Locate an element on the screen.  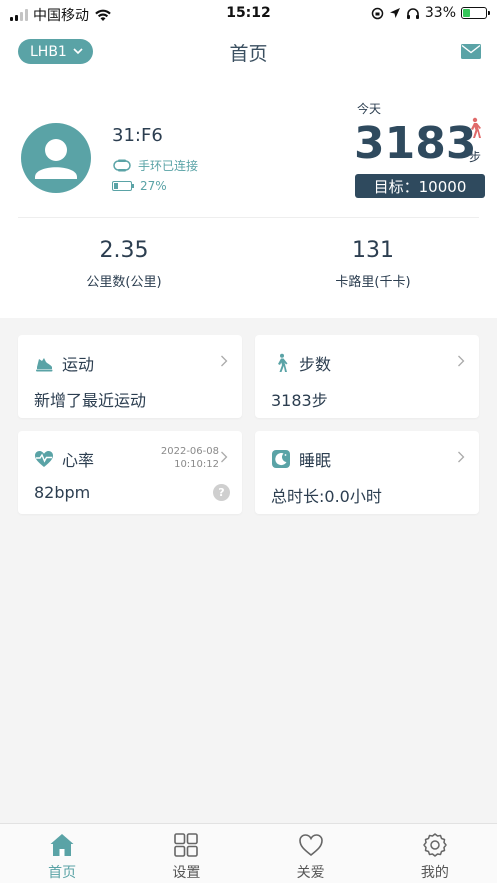
page-title: 首页 is located at coordinates (248, 54).